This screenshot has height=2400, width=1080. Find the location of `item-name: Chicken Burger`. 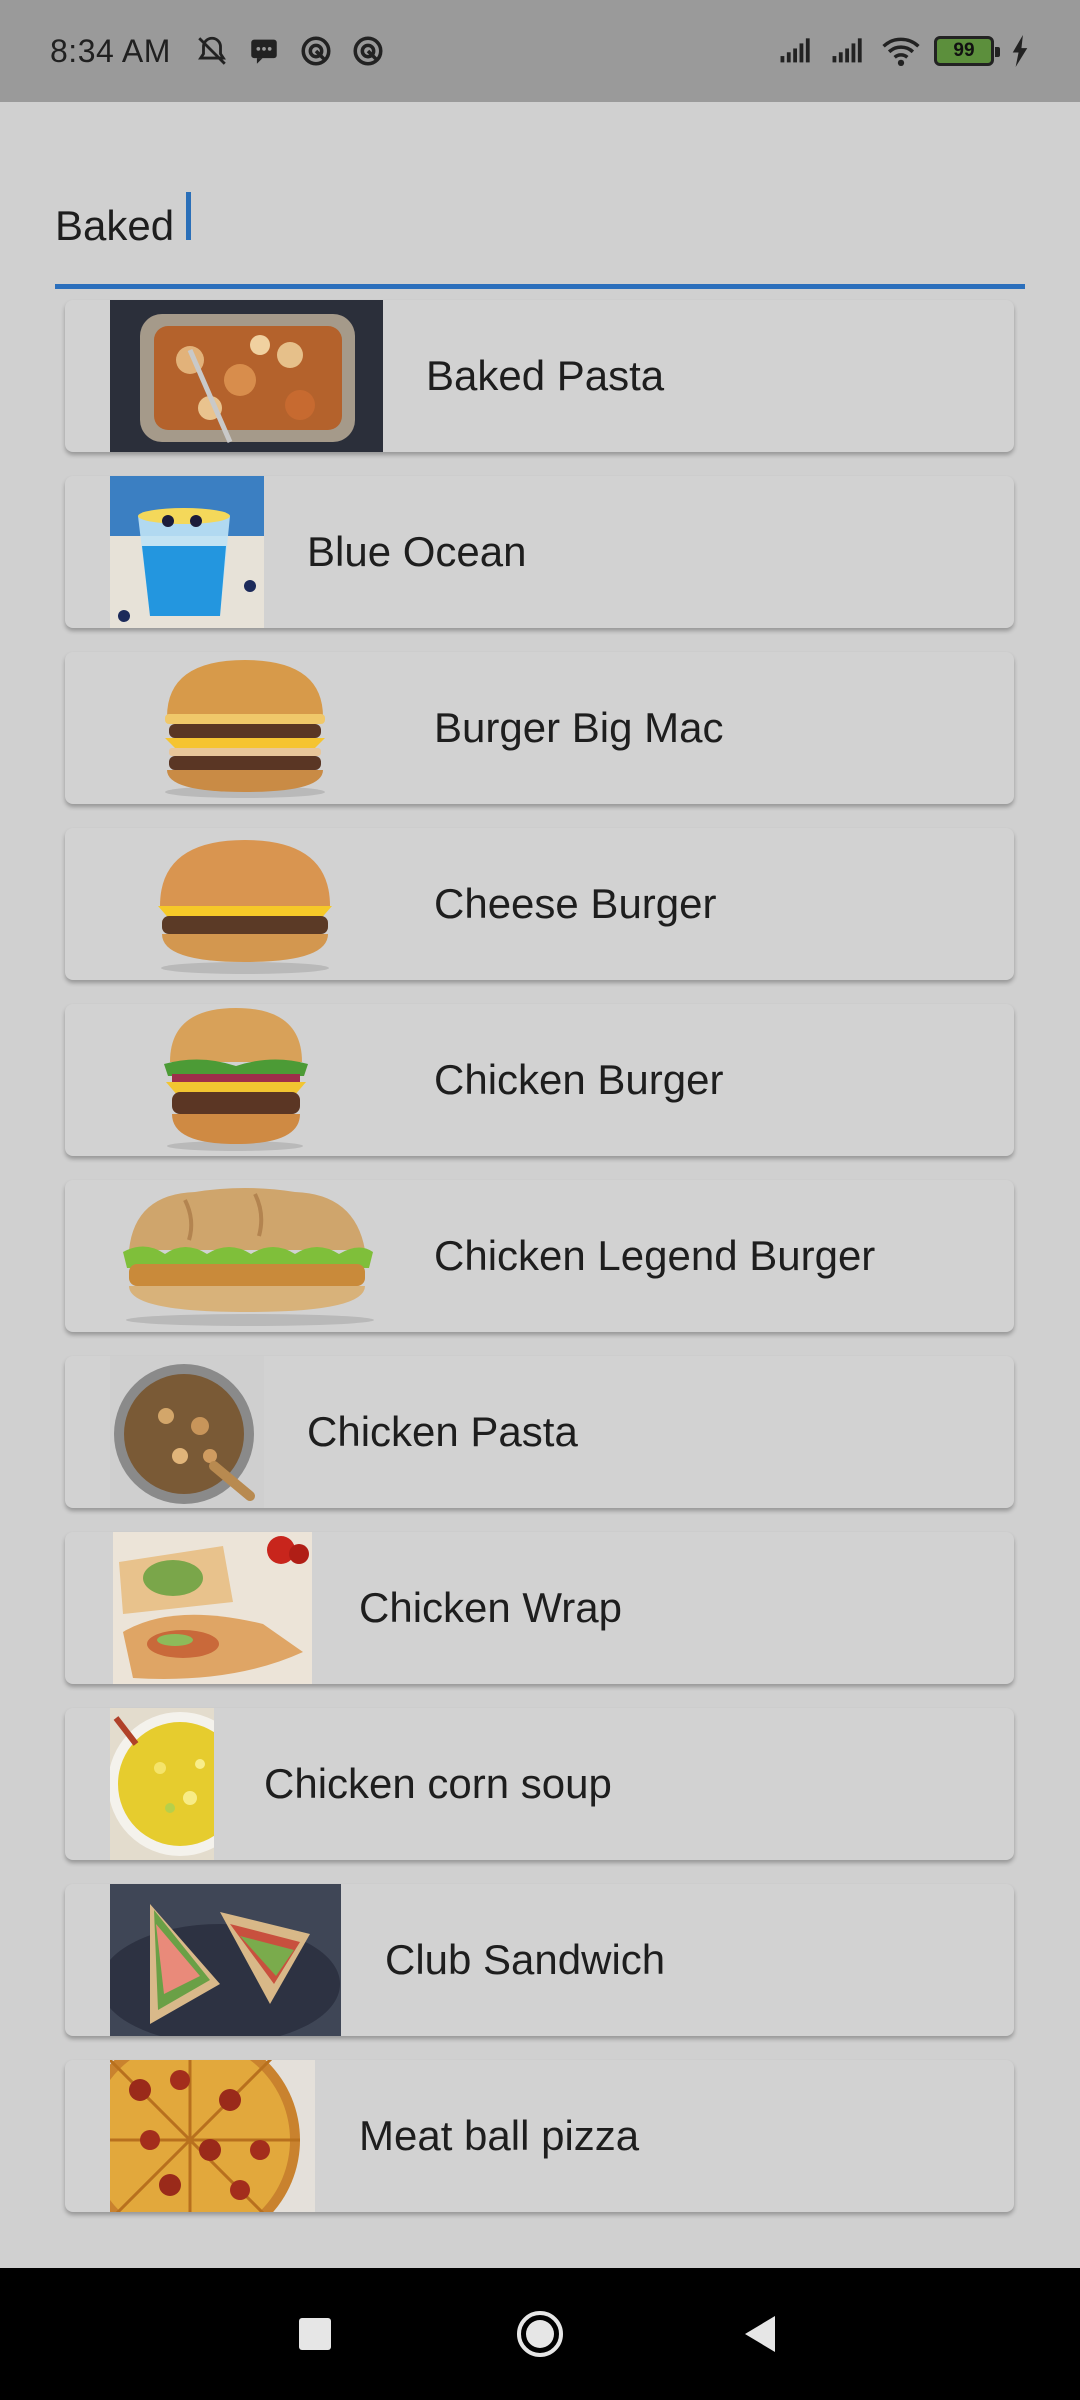

item-name: Chicken Burger is located at coordinates (579, 1079).